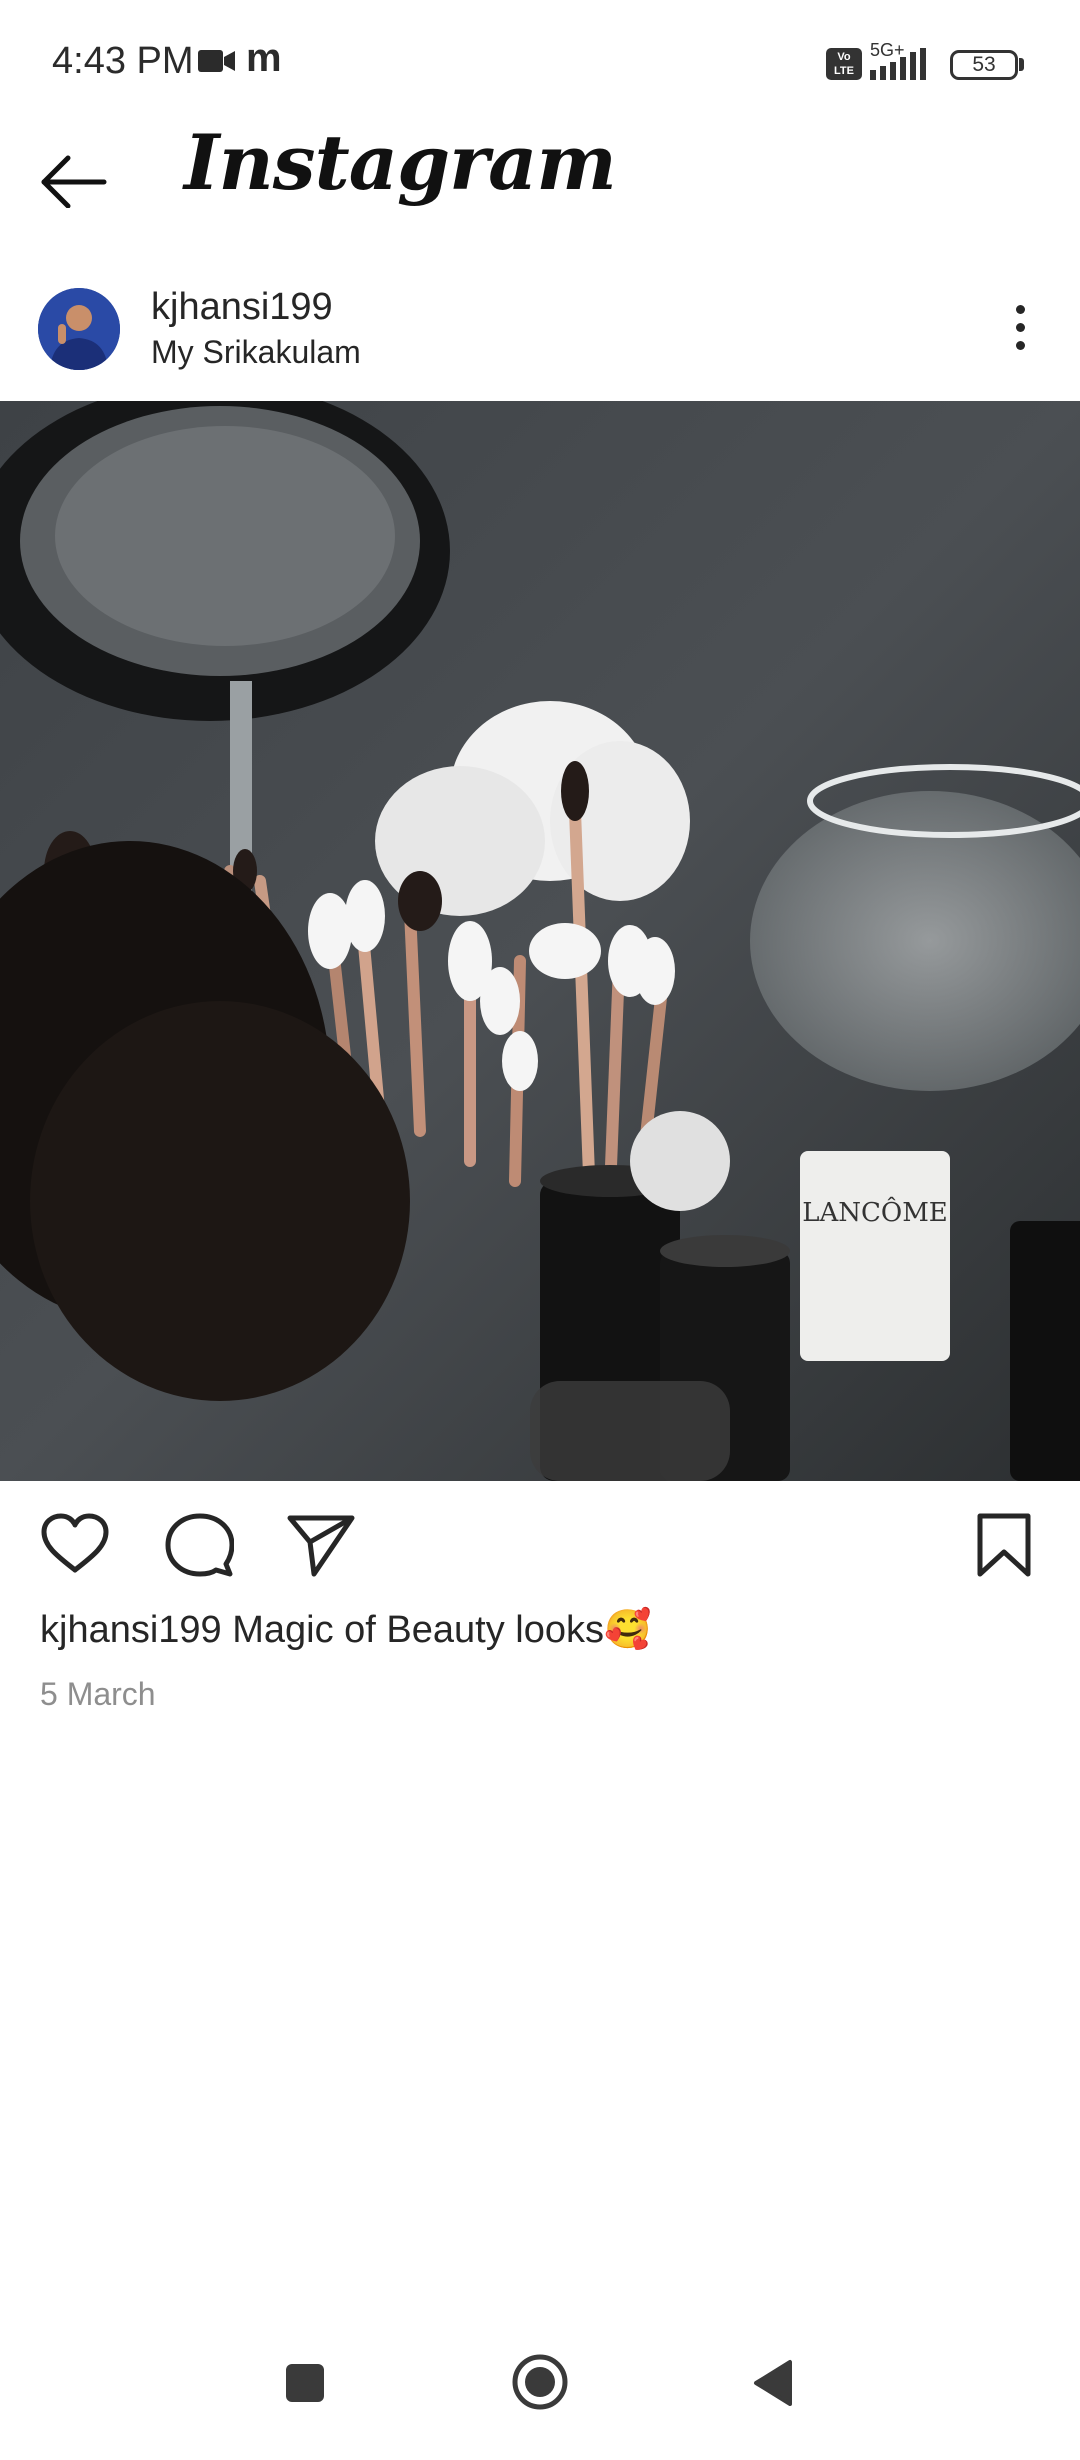 This screenshot has width=1080, height=2460. I want to click on circle-icon, so click(540, 2382).